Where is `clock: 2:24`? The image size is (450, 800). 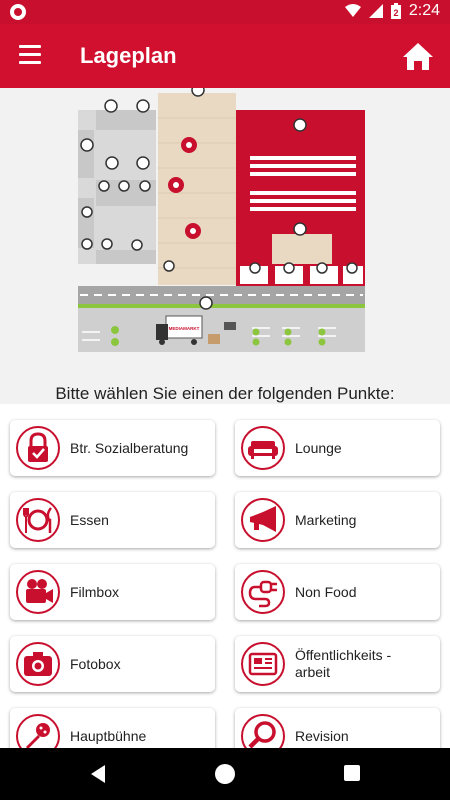 clock: 2:24 is located at coordinates (424, 10).